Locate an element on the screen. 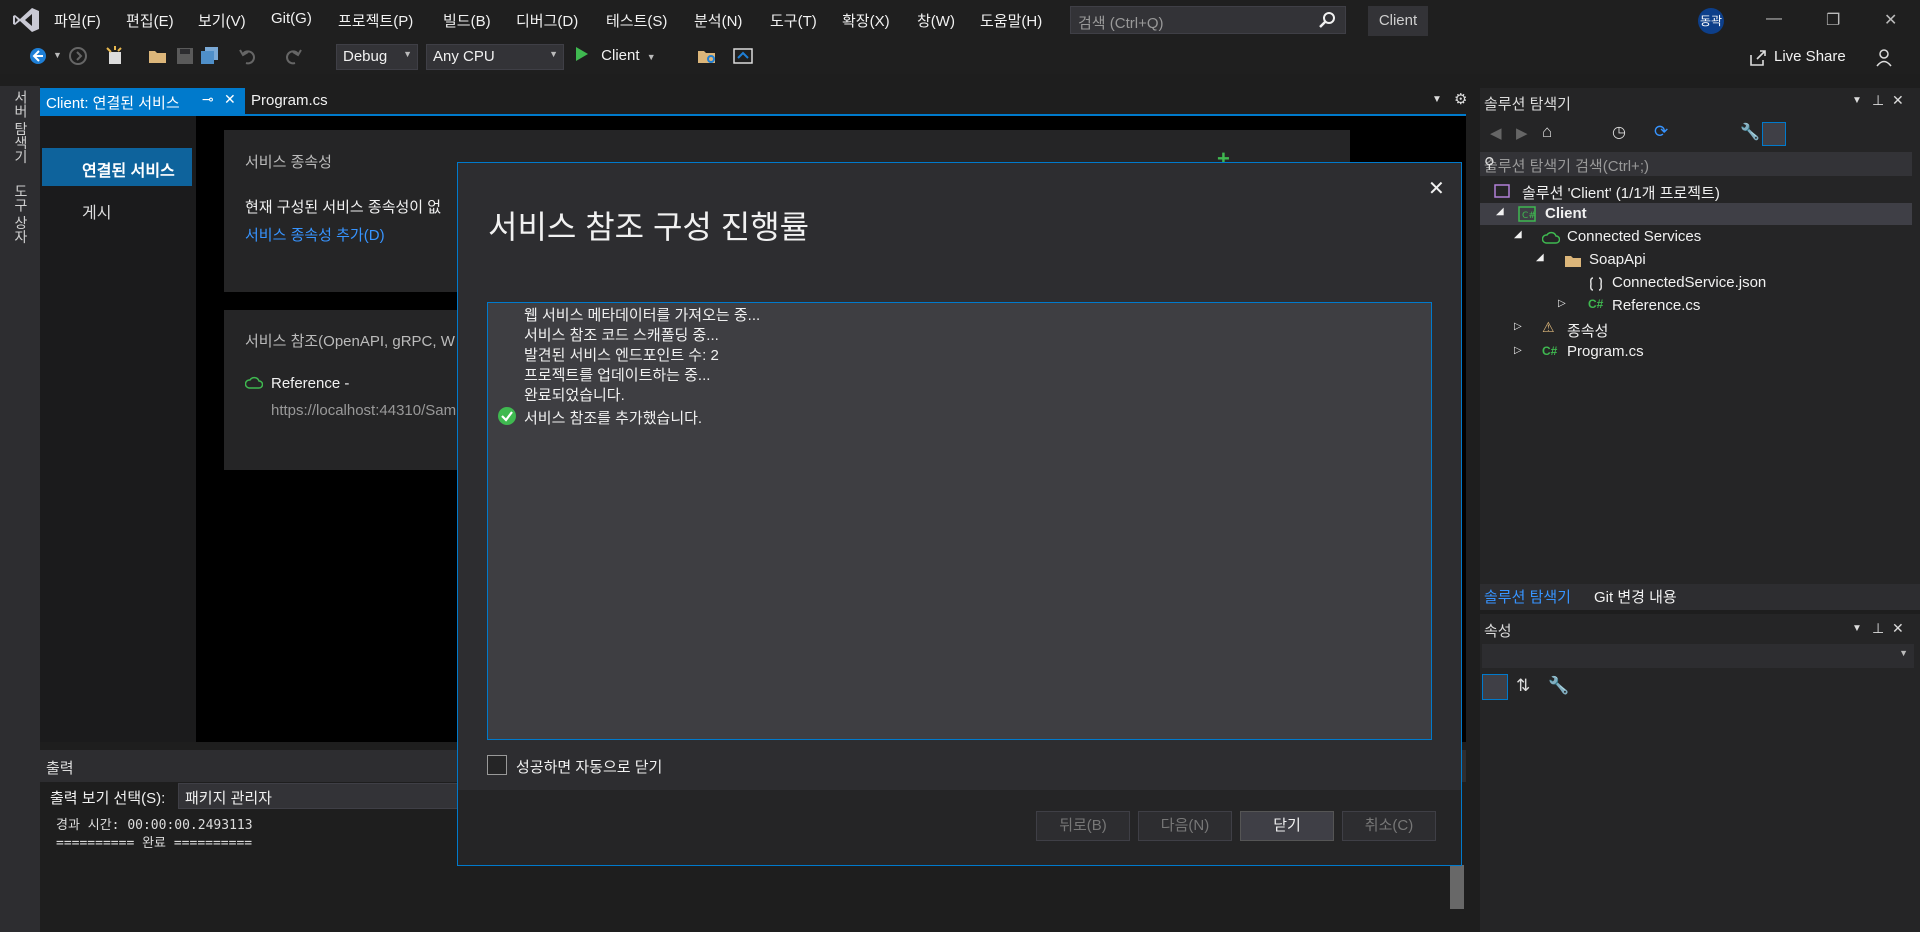  save-icon is located at coordinates (185, 56).